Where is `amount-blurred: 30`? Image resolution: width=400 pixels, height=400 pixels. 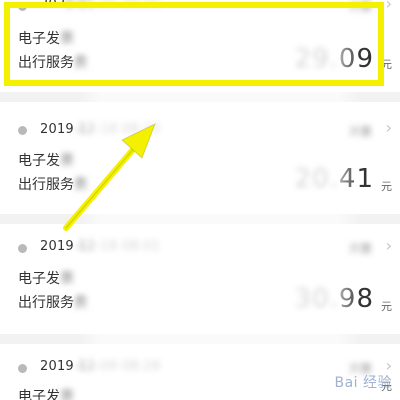 amount-blurred: 30 is located at coordinates (312, 299).